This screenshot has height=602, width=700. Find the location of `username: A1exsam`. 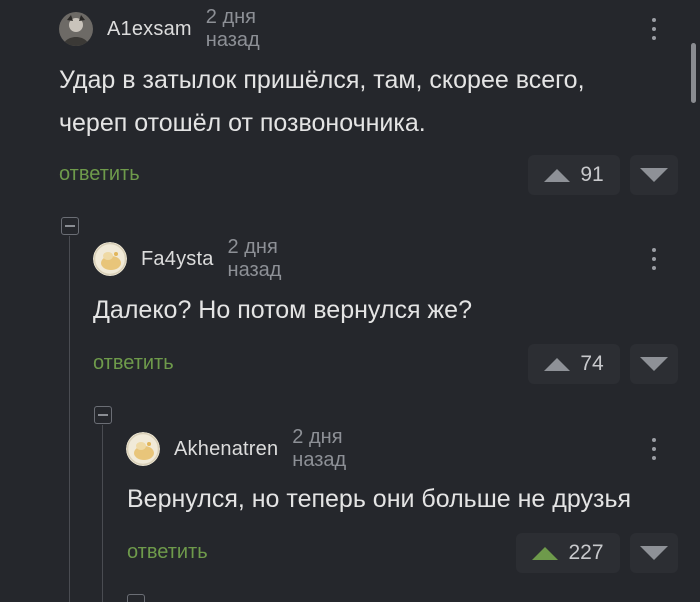

username: A1exsam is located at coordinates (149, 29).